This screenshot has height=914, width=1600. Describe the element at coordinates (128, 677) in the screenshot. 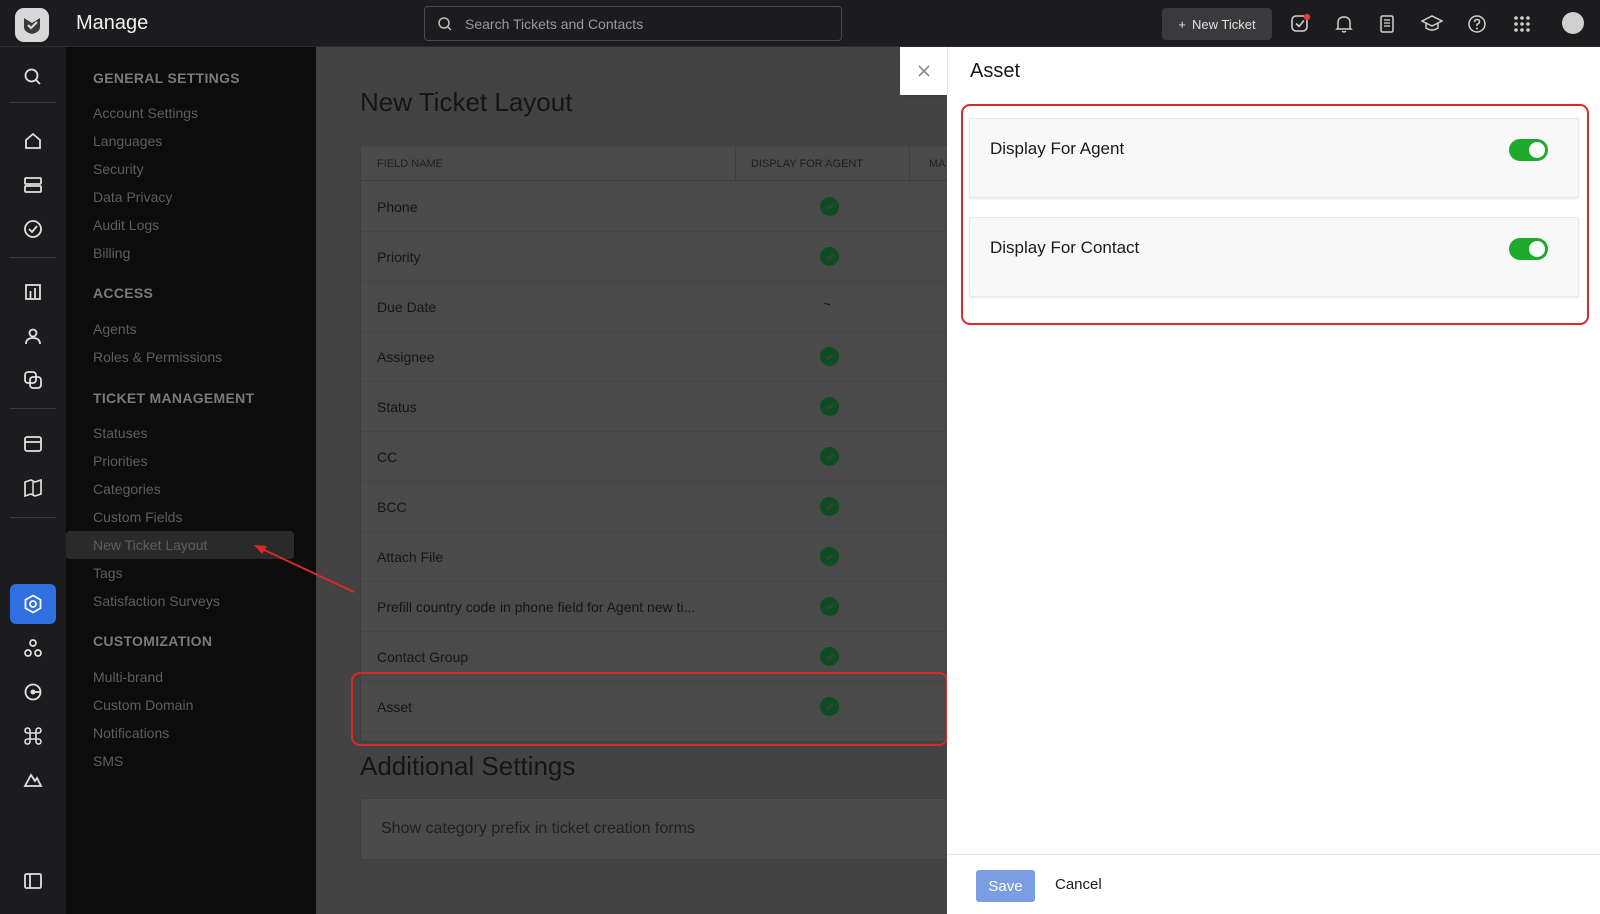

I see `sidebar-item-multi-brand: Multi-brand` at that location.